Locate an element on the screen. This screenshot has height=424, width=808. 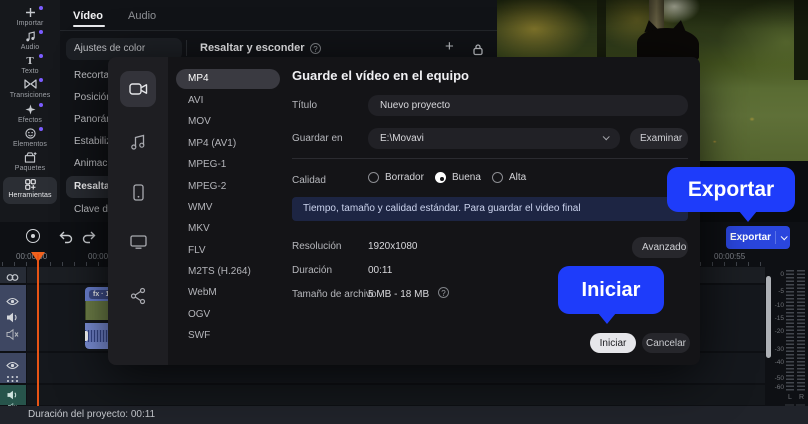
add-icon: + is located at coordinates (449, 46).